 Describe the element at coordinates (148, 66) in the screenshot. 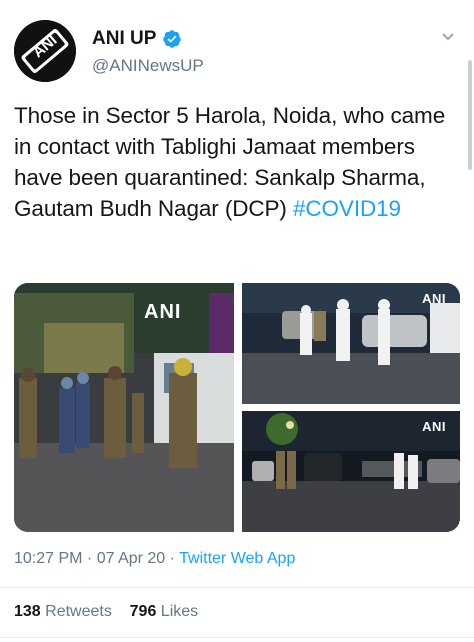

I see `handle: @ANINewsUP` at that location.